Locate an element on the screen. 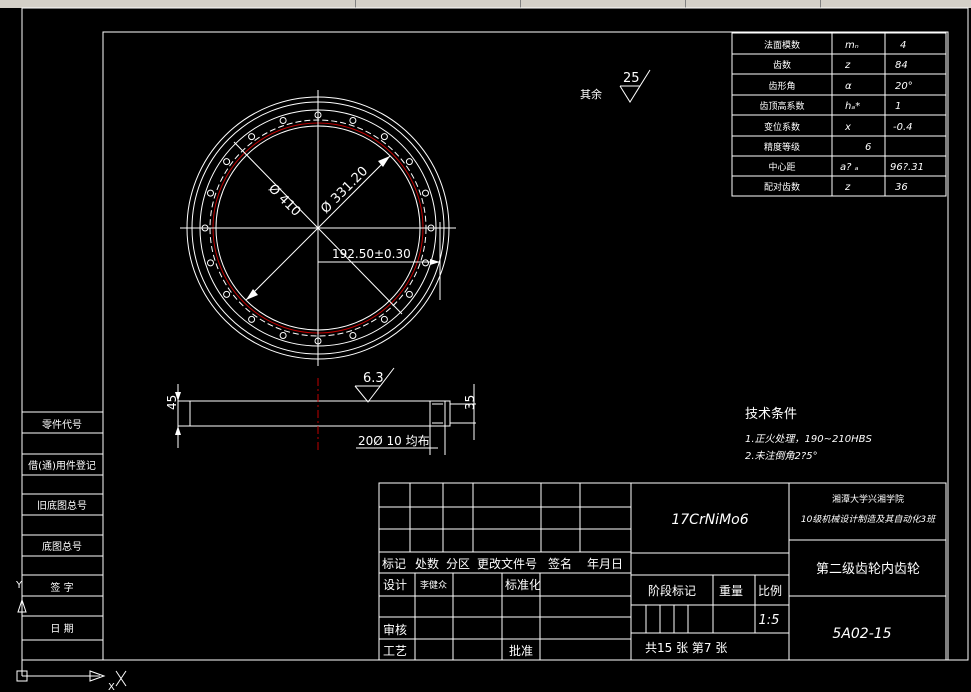 The image size is (971, 692). ucs-icon: Y X is located at coordinates (71, 636).